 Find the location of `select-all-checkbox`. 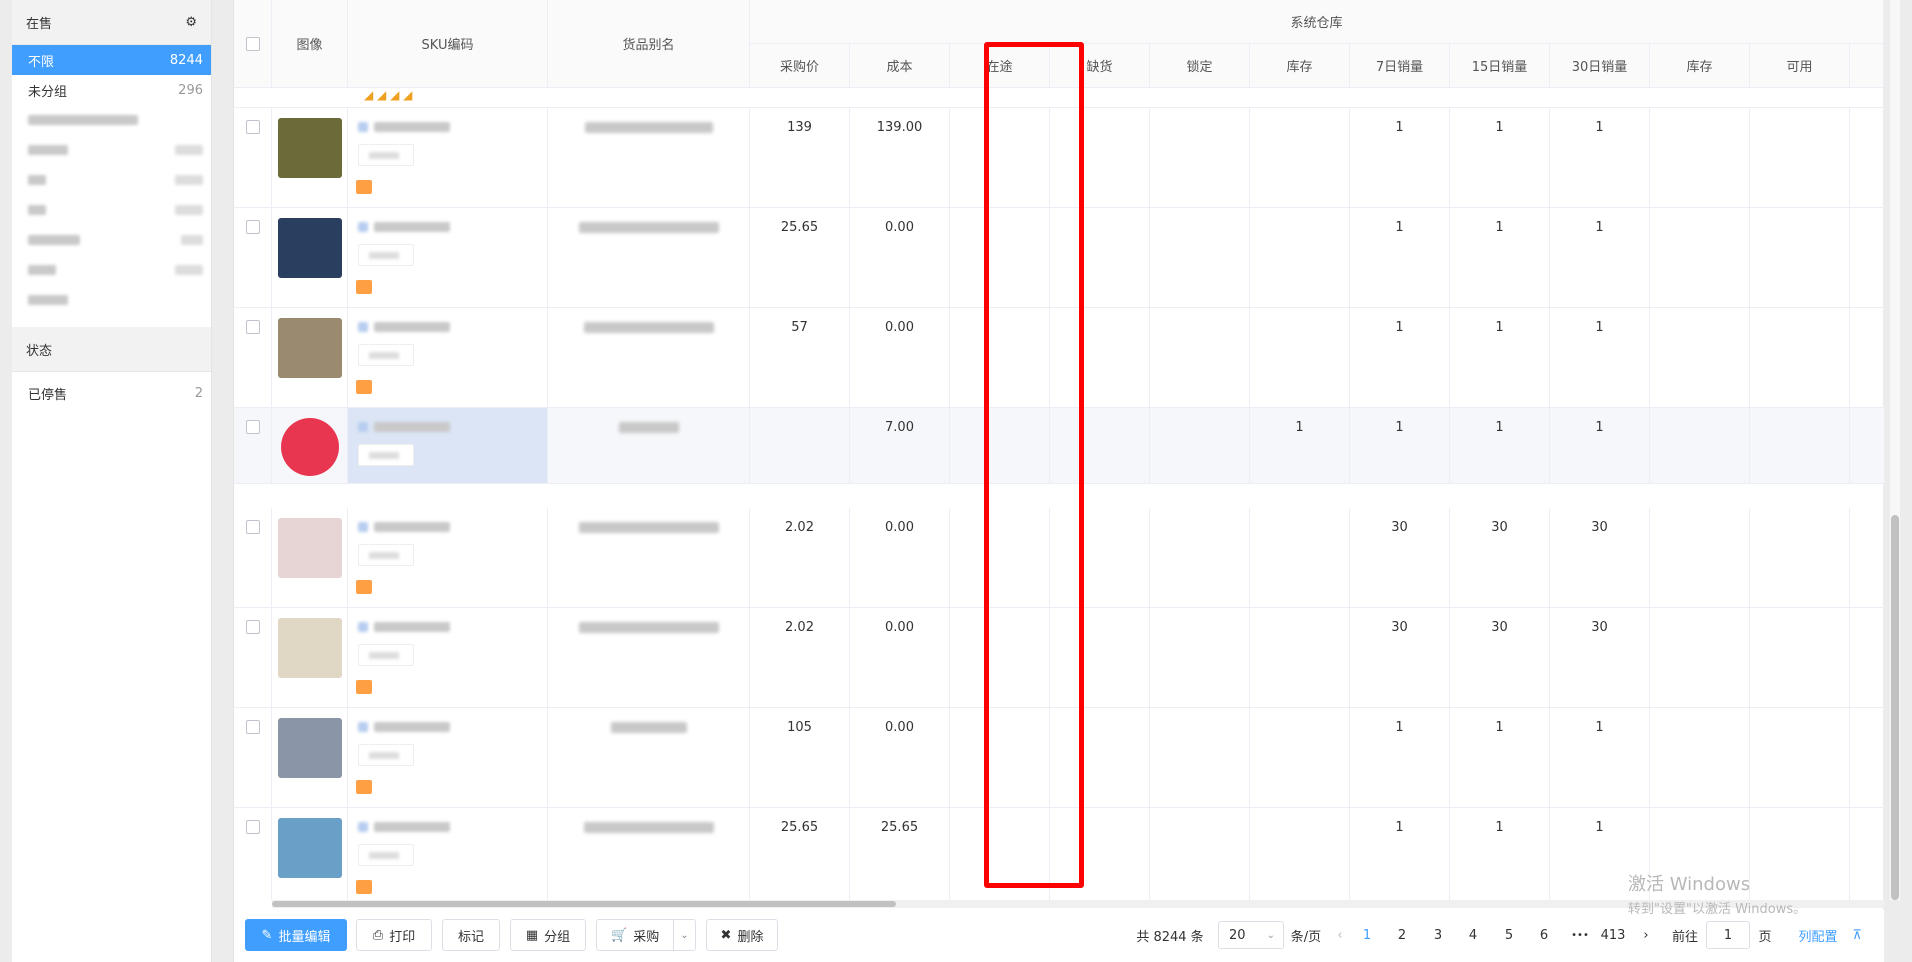

select-all-checkbox is located at coordinates (252, 43).